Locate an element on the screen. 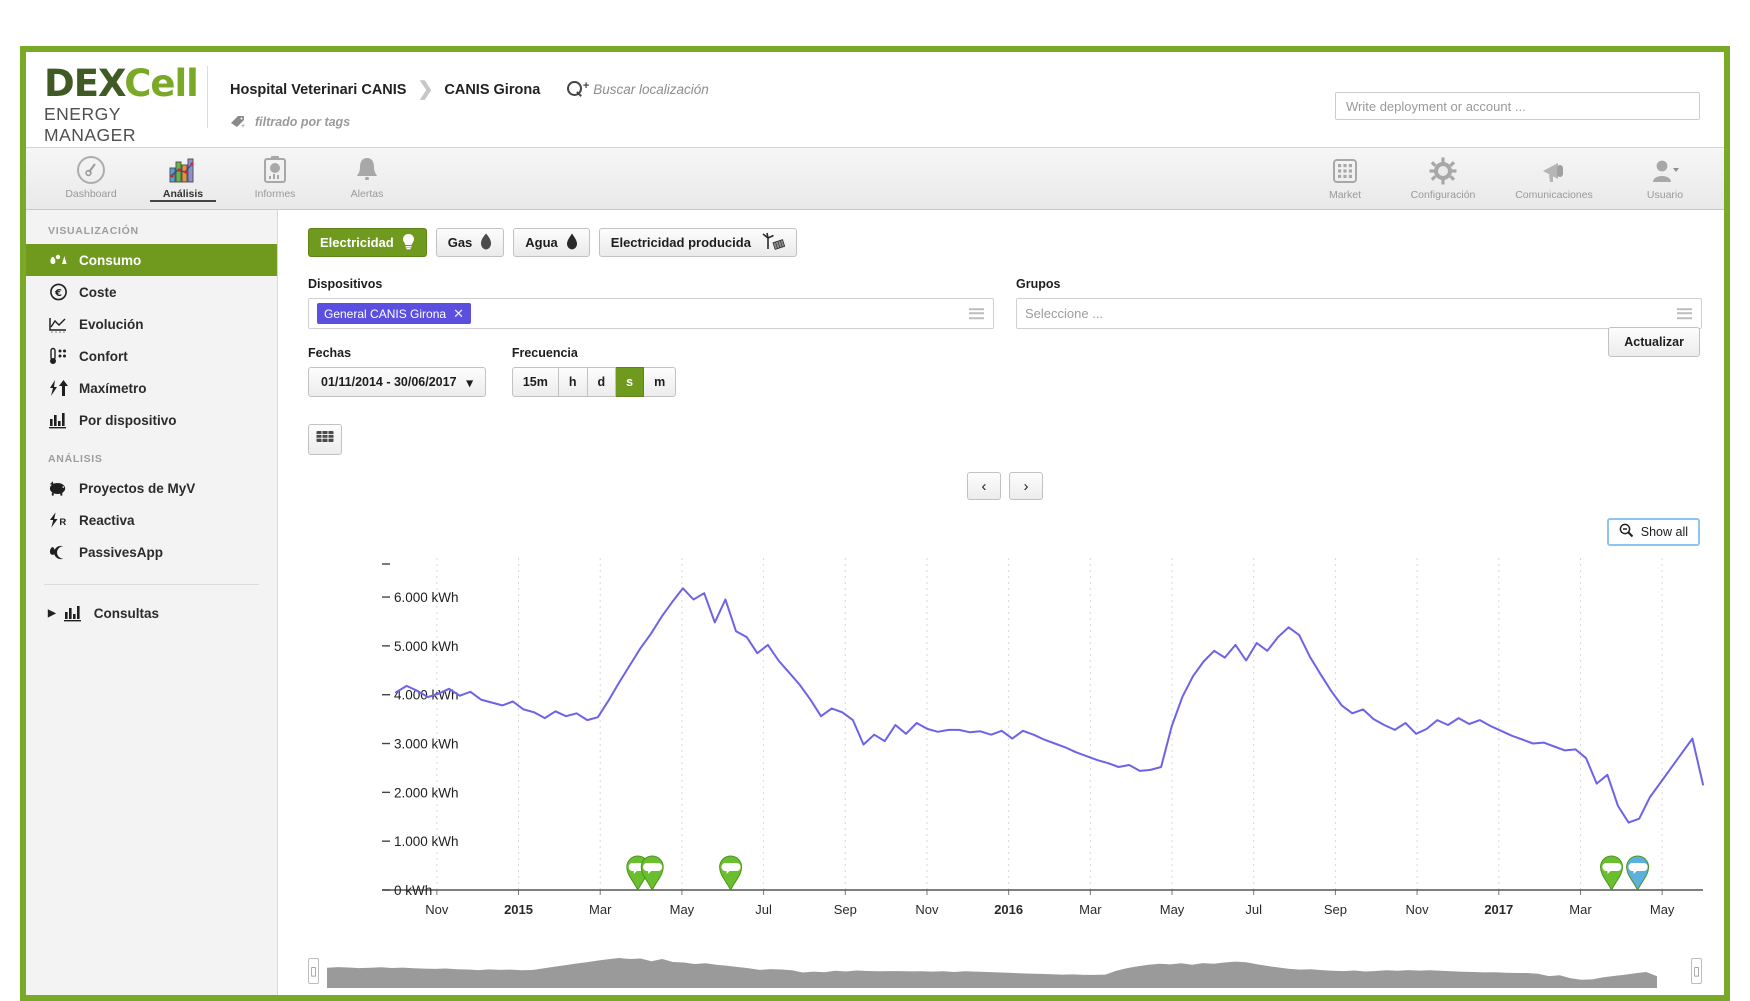  frequency-option-d: d is located at coordinates (602, 382).